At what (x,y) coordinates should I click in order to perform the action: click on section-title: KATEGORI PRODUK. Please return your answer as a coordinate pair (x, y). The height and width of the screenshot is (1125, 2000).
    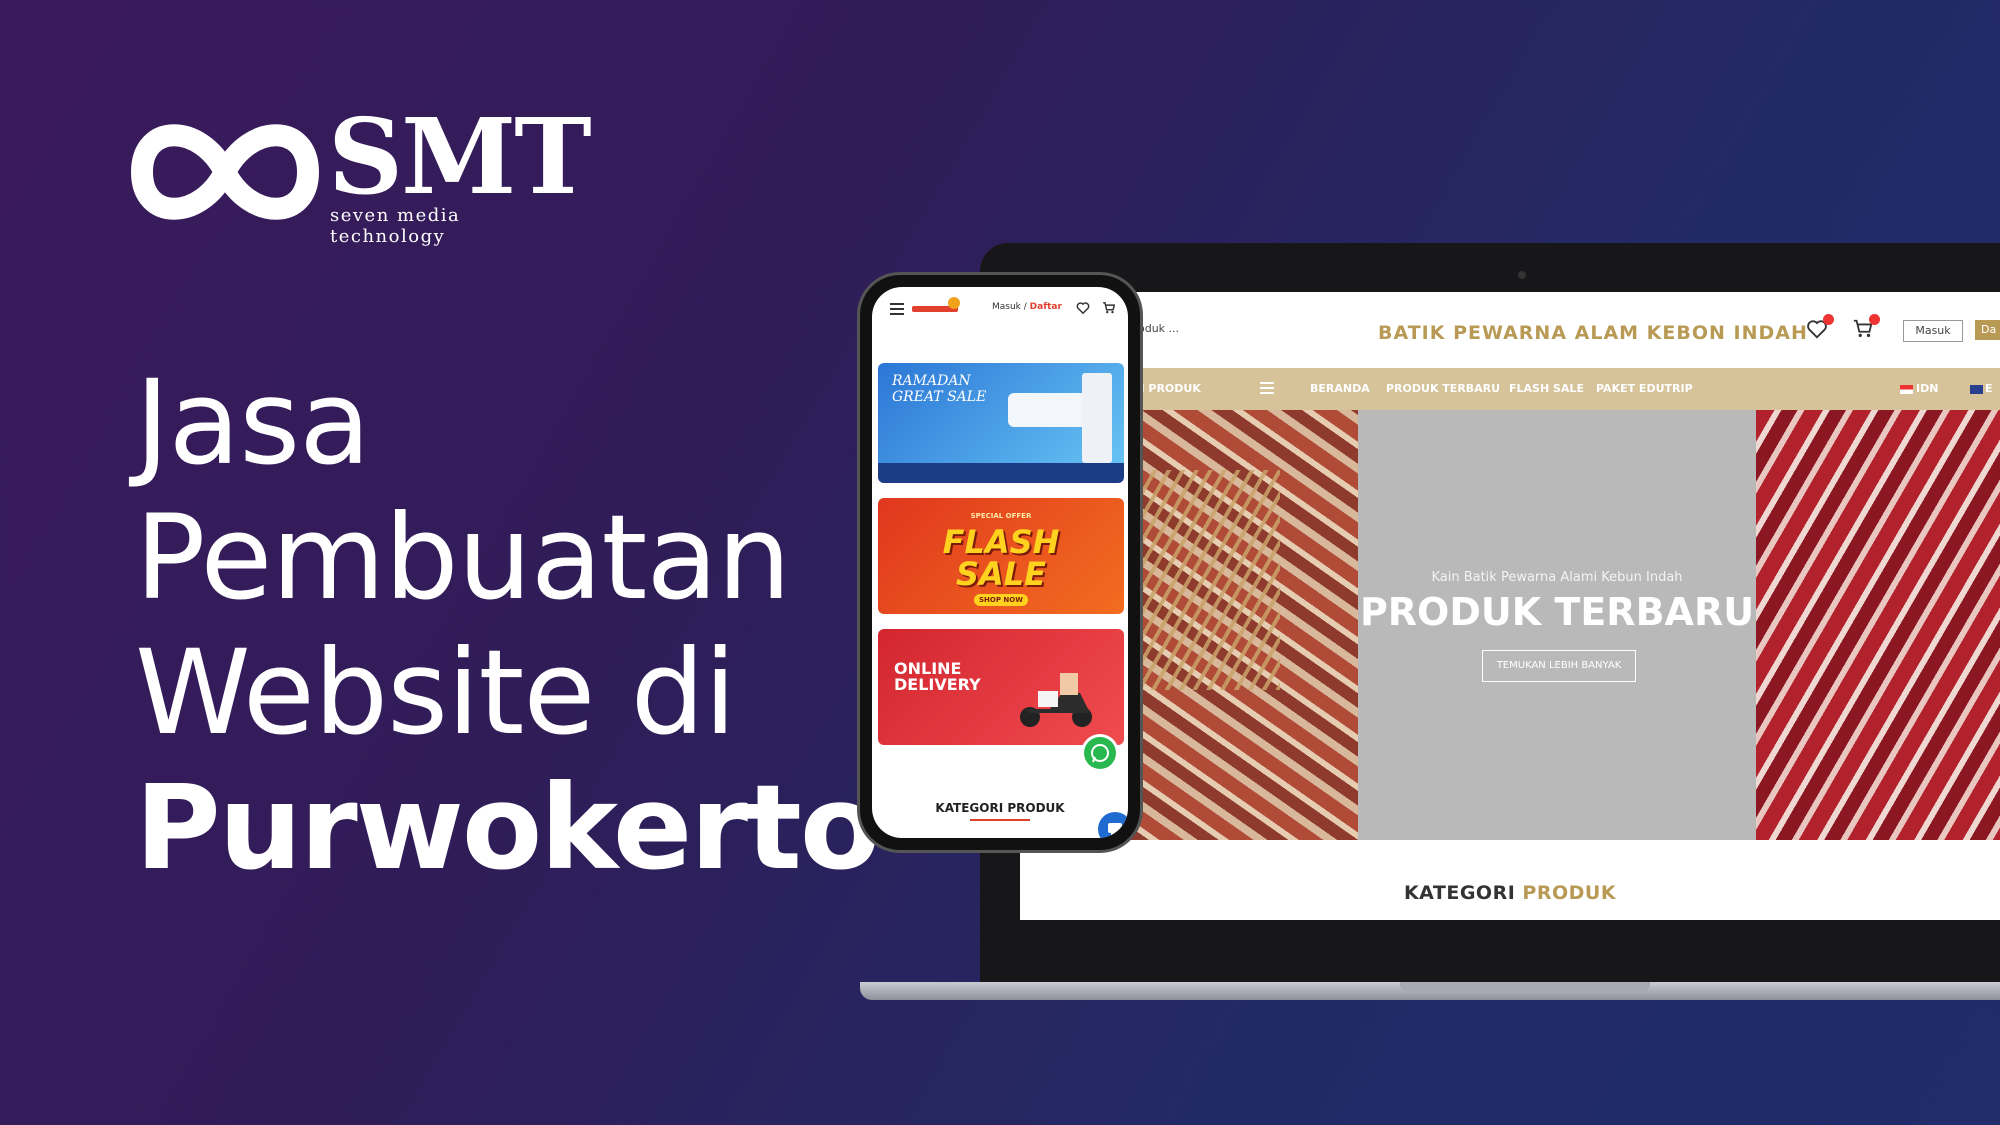
    Looking at the image, I should click on (1510, 893).